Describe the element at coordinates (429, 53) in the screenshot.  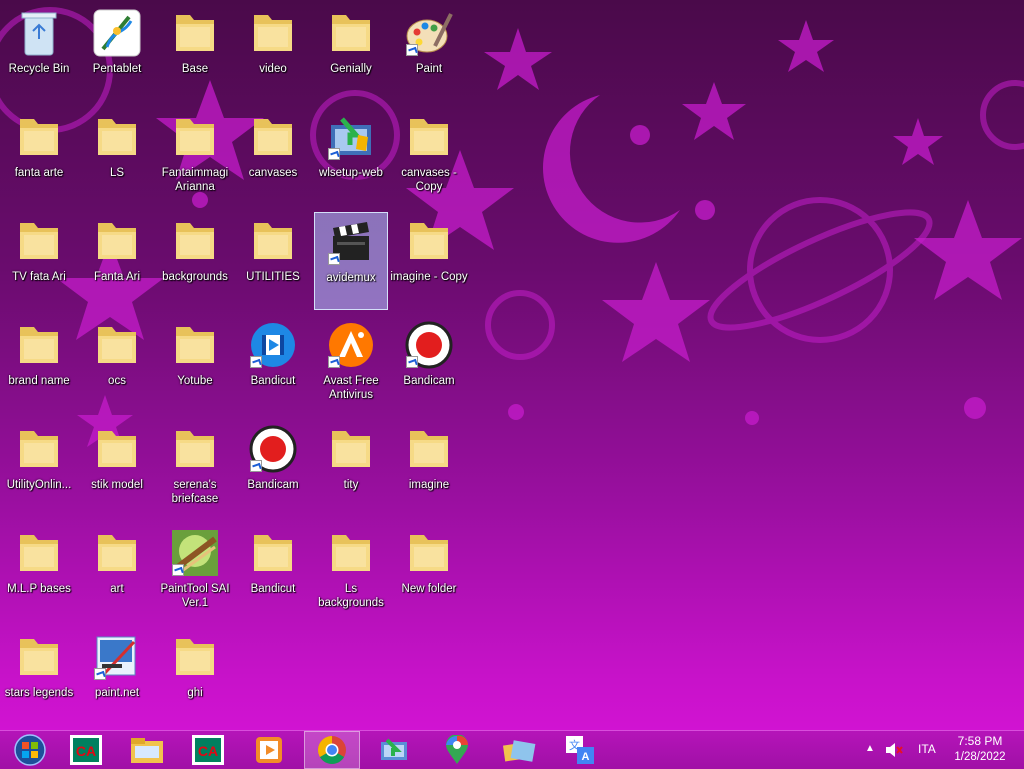
I see `desktop-icon-paint: Paint` at that location.